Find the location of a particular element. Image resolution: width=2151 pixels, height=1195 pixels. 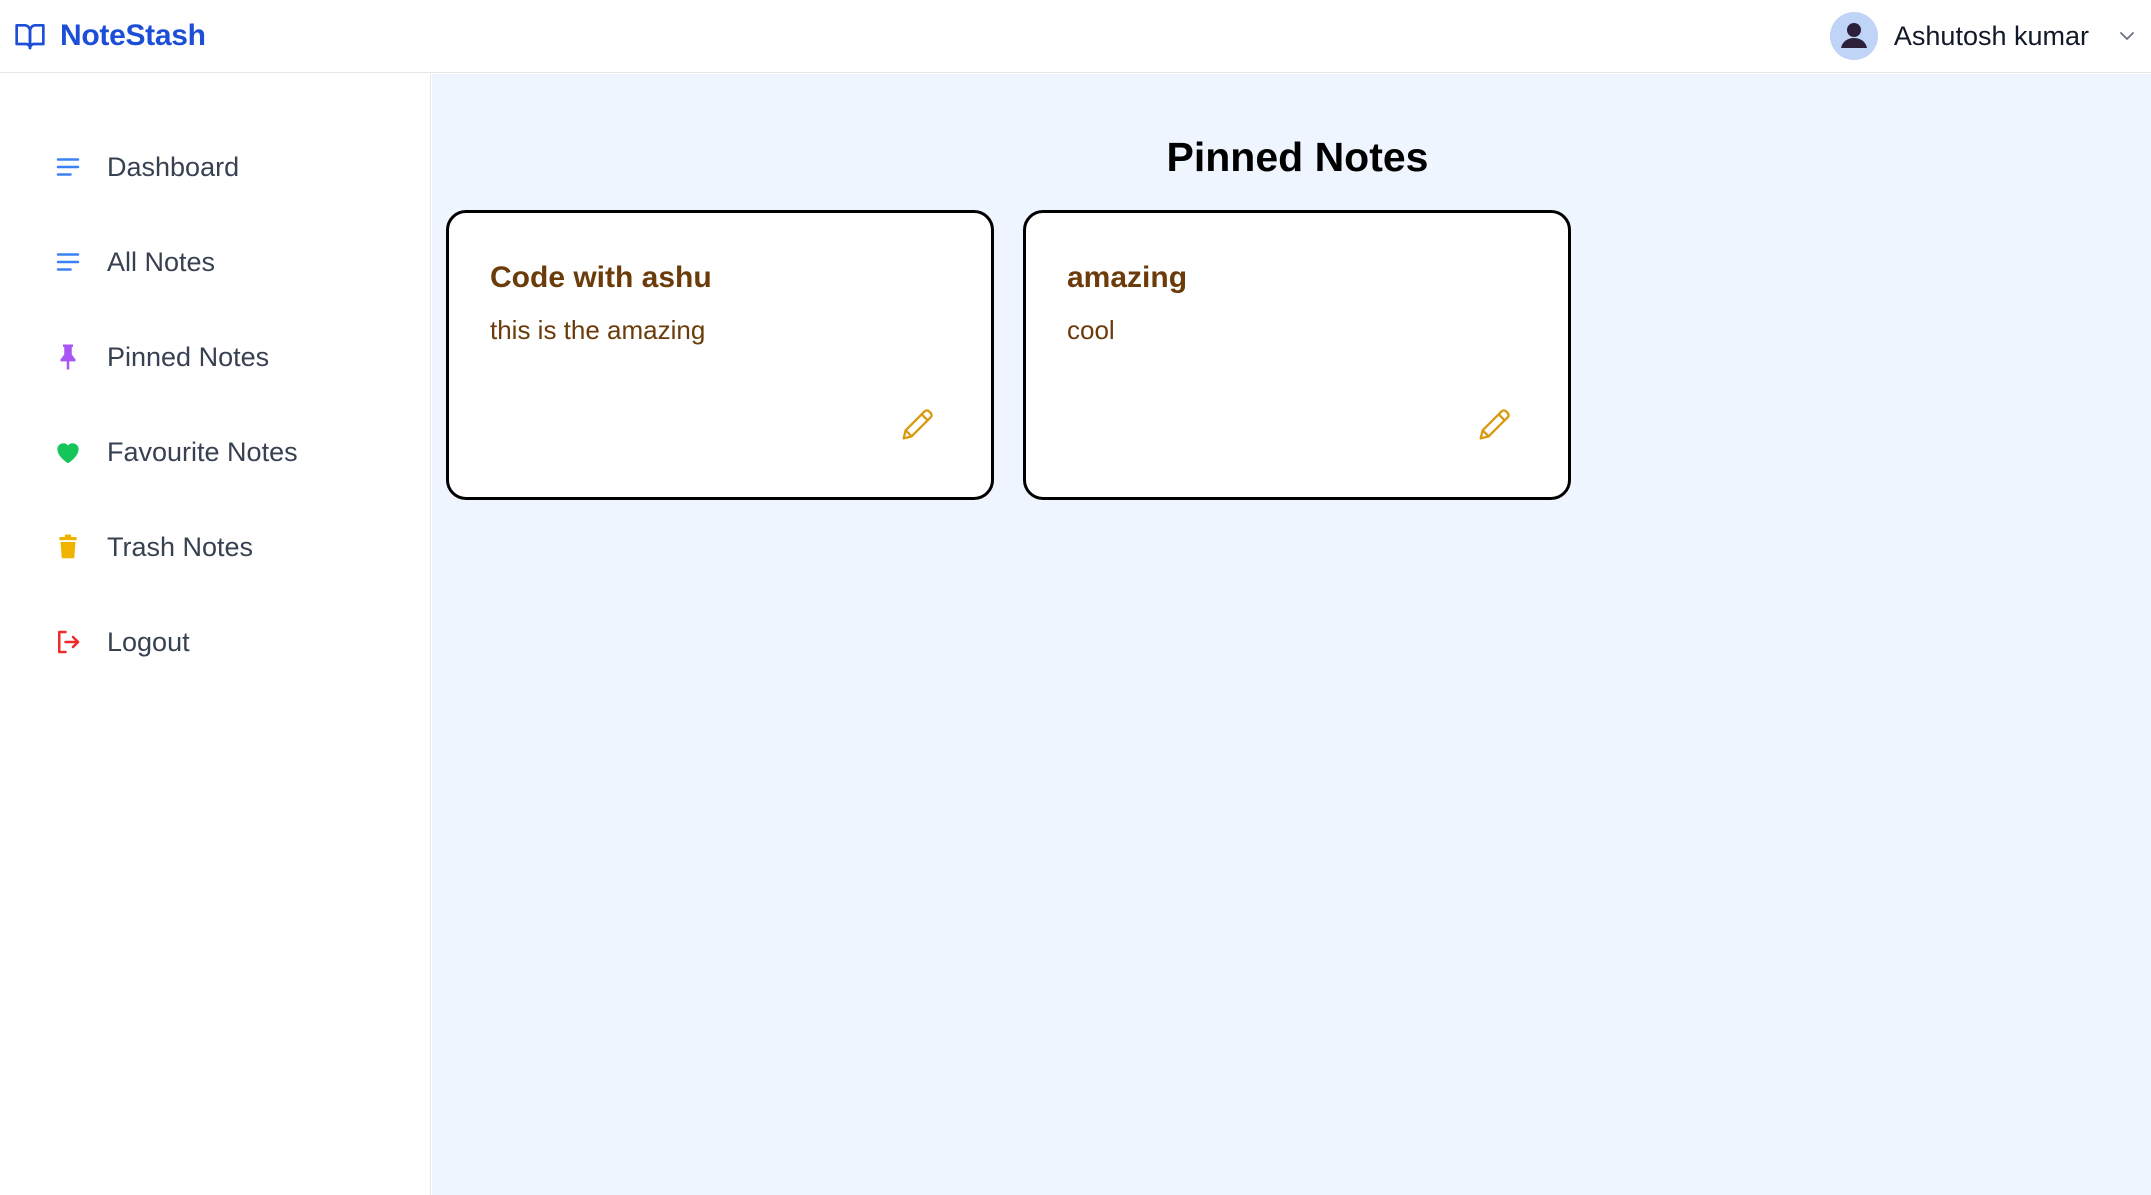

sidebar-item-favourite-notes: Favourite Notes is located at coordinates (215, 452).